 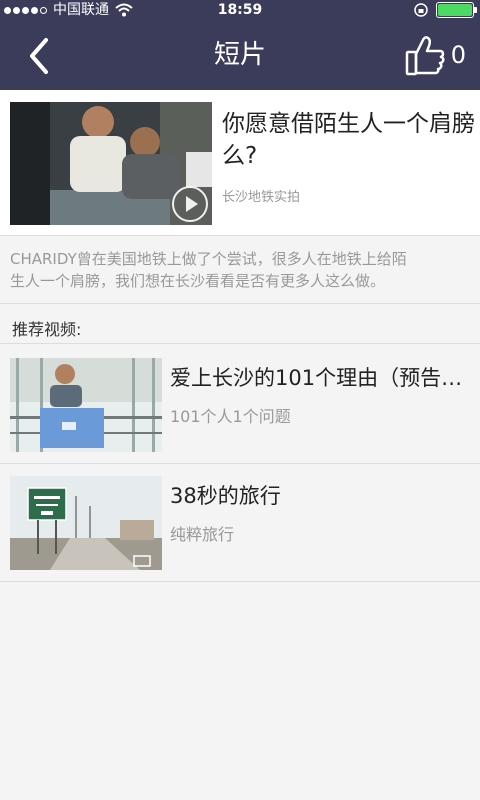 I want to click on main-video-source: 长沙地铁实拍, so click(x=261, y=197).